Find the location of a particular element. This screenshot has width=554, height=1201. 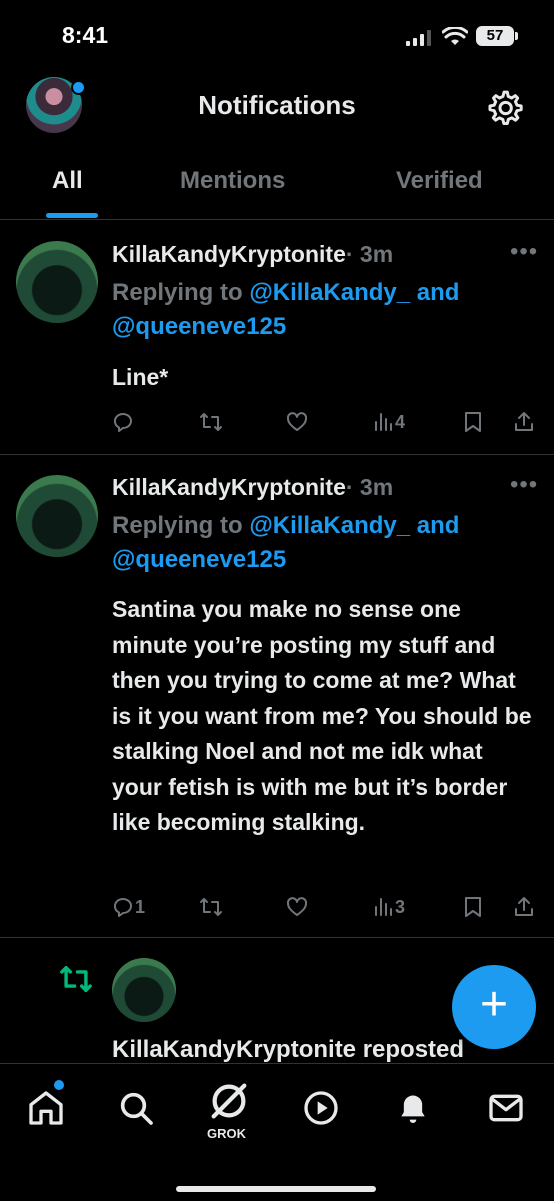

status-time: 8:41 is located at coordinates (85, 35).